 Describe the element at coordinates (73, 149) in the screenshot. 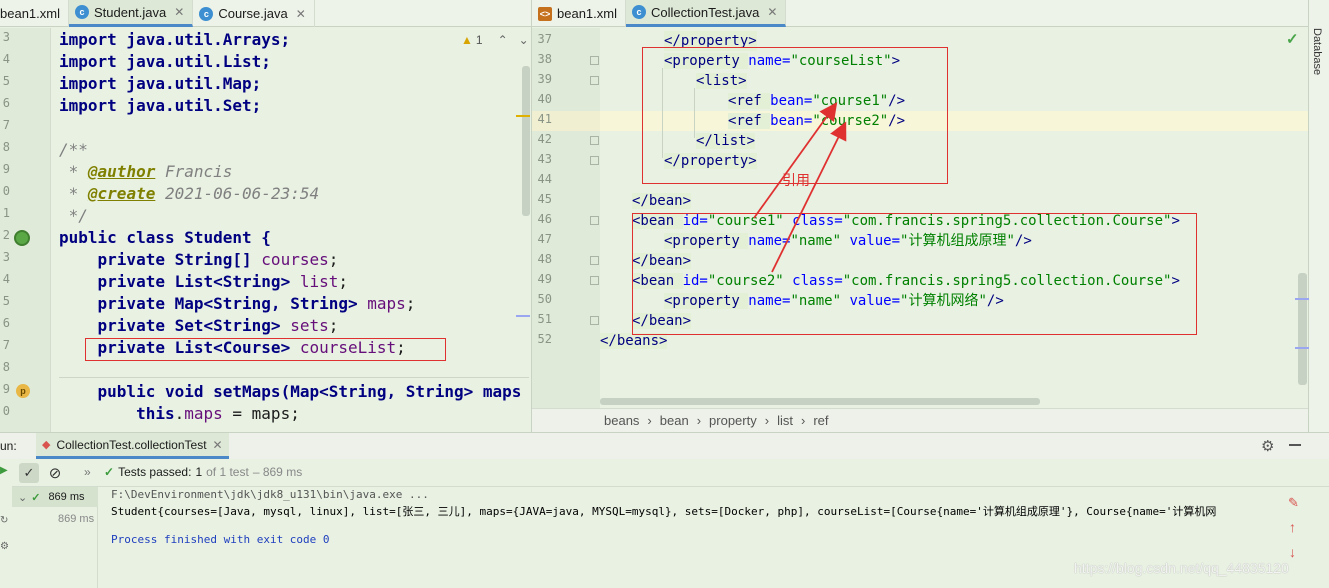

I see `code-line: /**` at that location.